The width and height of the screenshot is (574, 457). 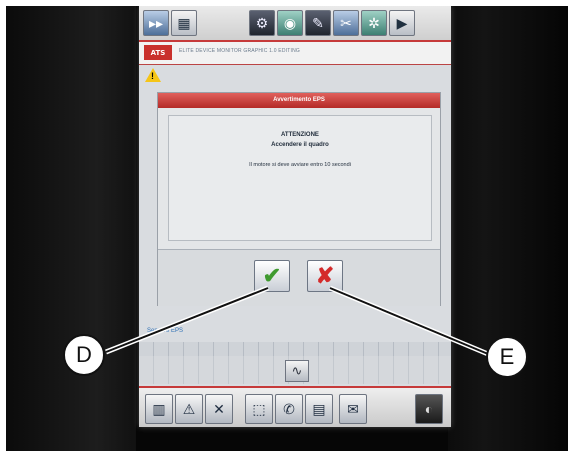 What do you see at coordinates (507, 357) in the screenshot?
I see `callout-e: E` at bounding box center [507, 357].